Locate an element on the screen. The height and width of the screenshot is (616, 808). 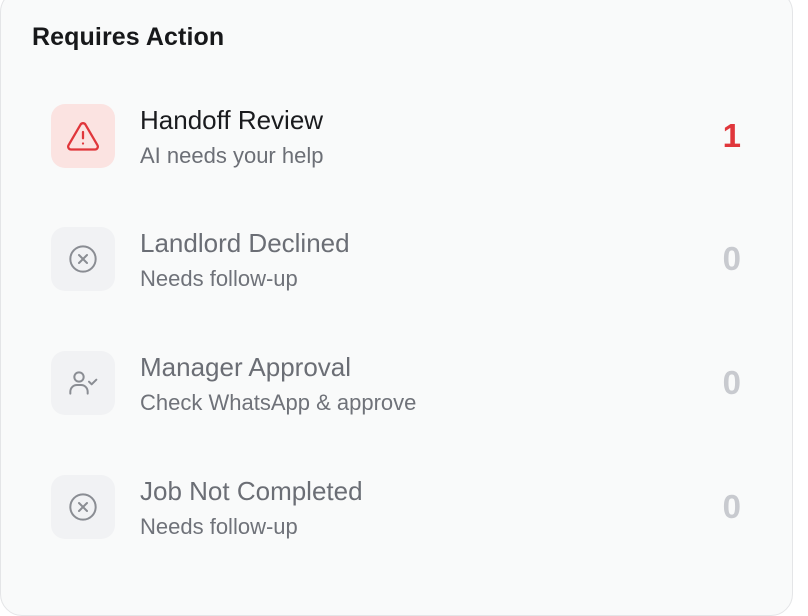
action-item-title: Manager Approval is located at coordinates (246, 367).